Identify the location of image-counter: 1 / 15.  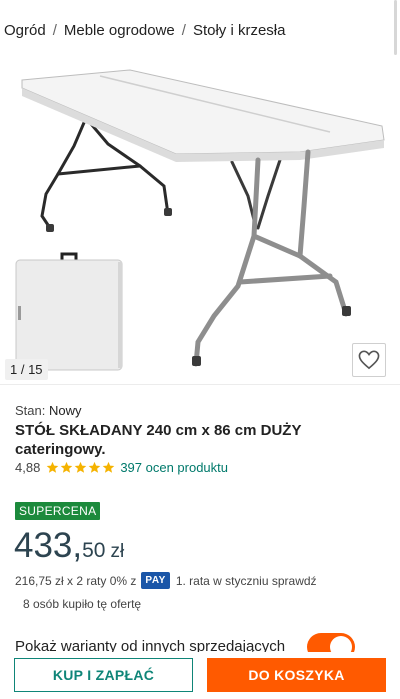
(26, 369).